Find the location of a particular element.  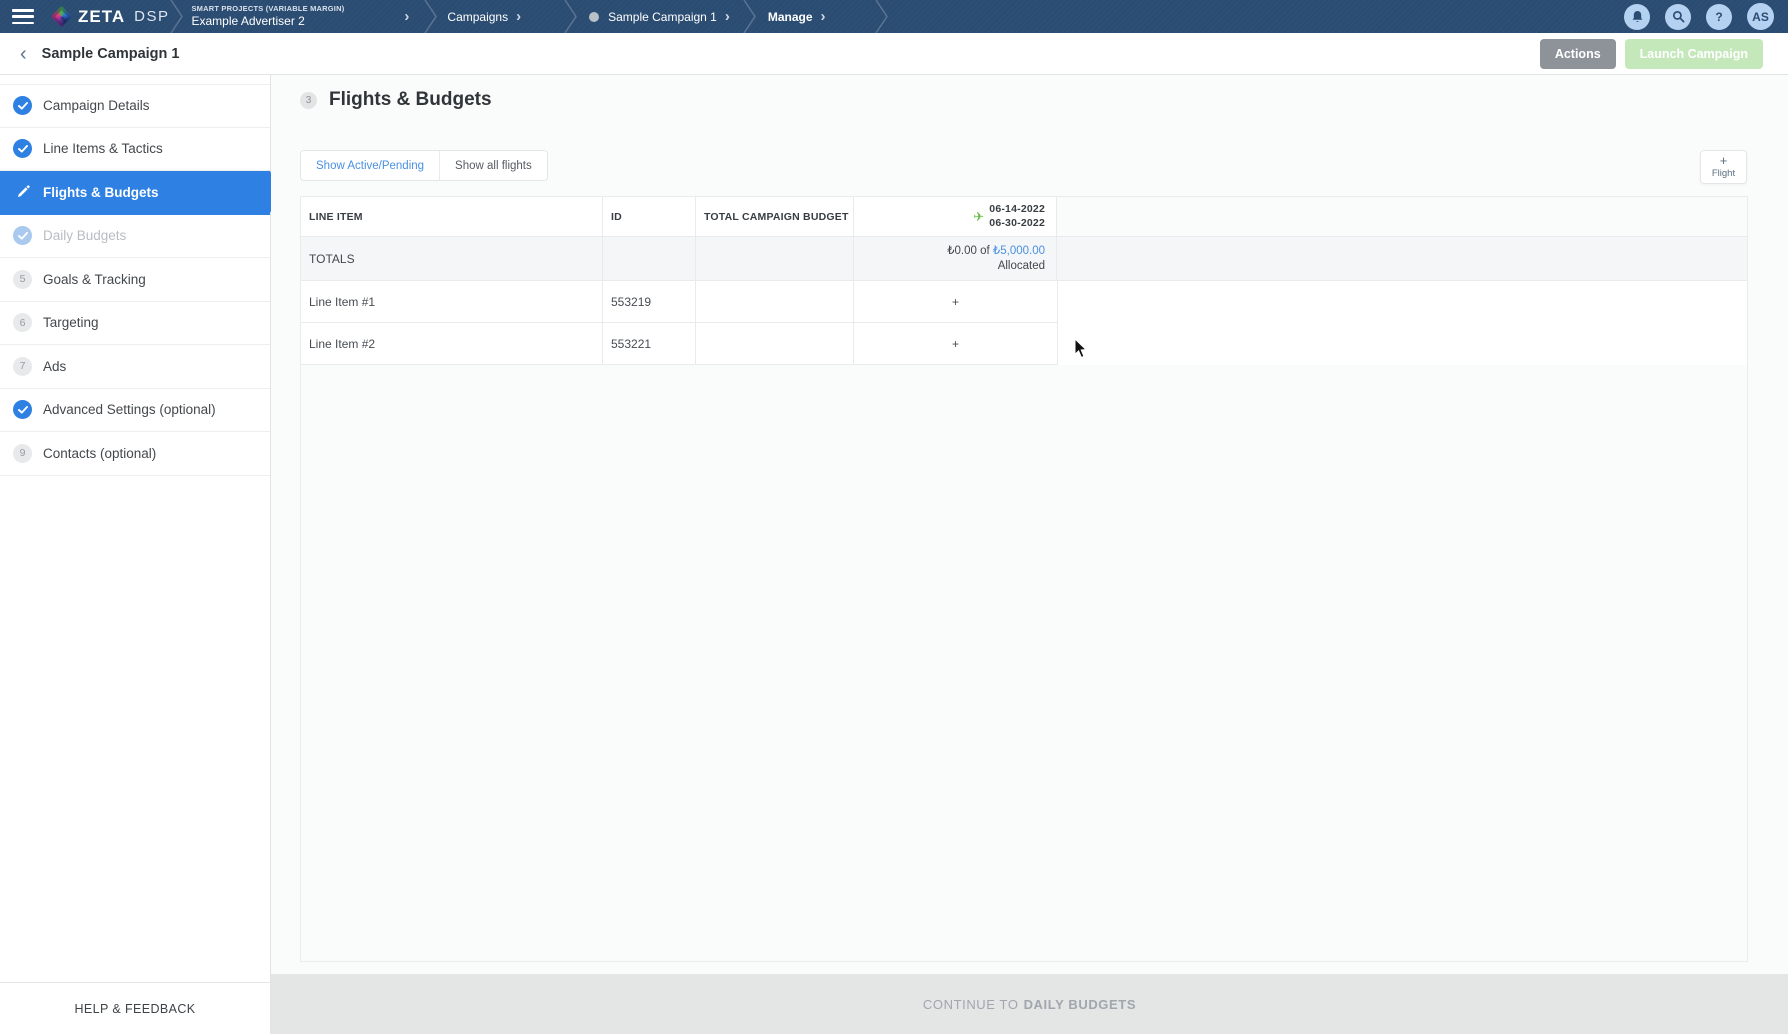

continue-prefix: CONTINUE TO is located at coordinates (970, 1004).